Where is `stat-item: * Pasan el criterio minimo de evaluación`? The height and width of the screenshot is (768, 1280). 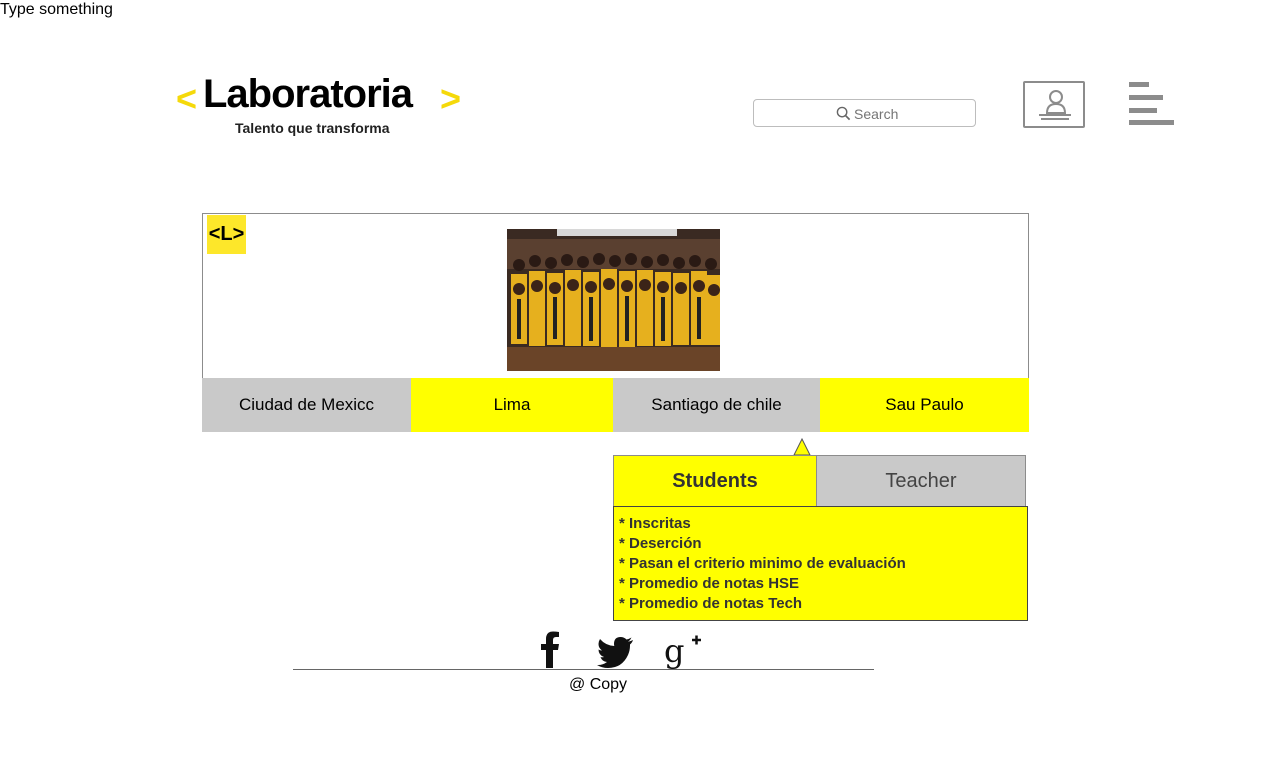 stat-item: * Pasan el criterio minimo de evaluación is located at coordinates (762, 563).